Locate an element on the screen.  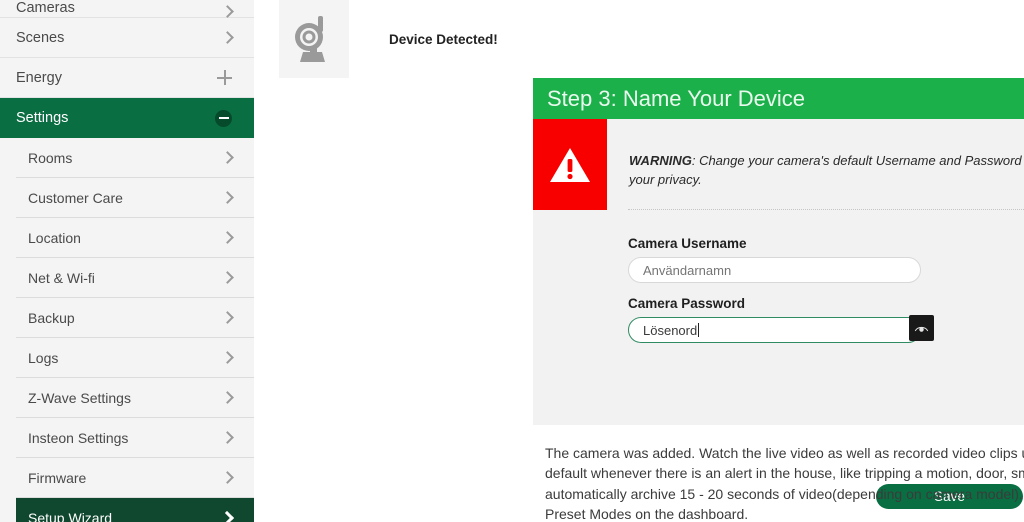
camera-password-field-wrap: Lösenord is located at coordinates (781, 329).